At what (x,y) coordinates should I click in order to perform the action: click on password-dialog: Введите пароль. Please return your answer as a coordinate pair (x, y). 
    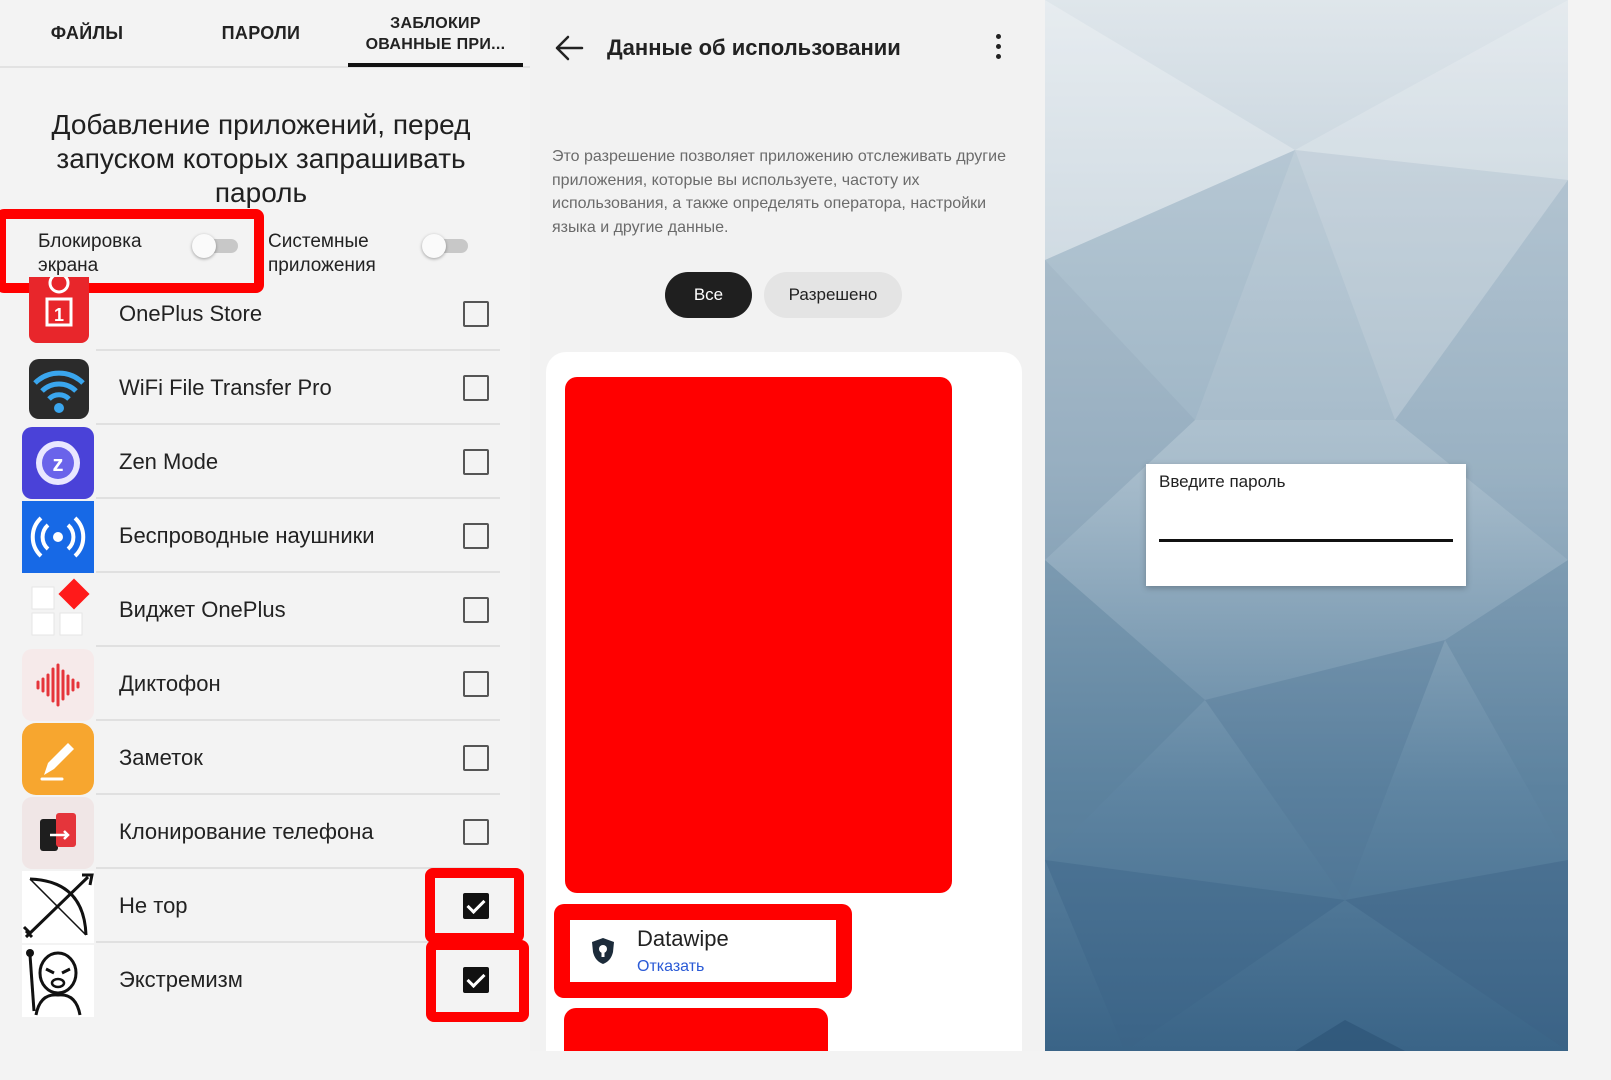
    Looking at the image, I should click on (1306, 525).